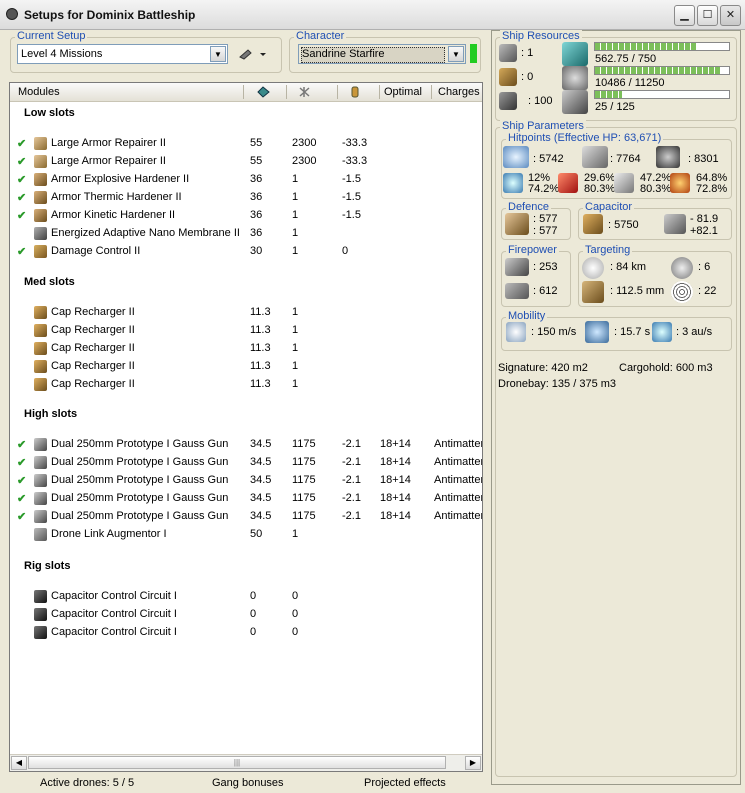 Image resolution: width=745 pixels, height=793 pixels. I want to click on armor-repair-icon, so click(517, 224).